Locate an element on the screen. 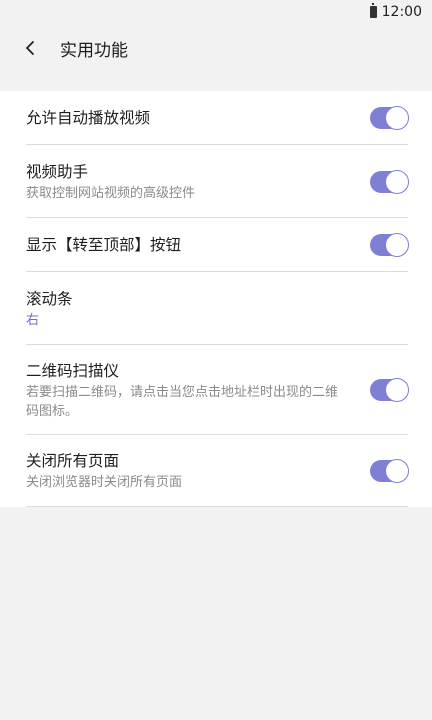  close-all-pages-toggle is located at coordinates (389, 471).